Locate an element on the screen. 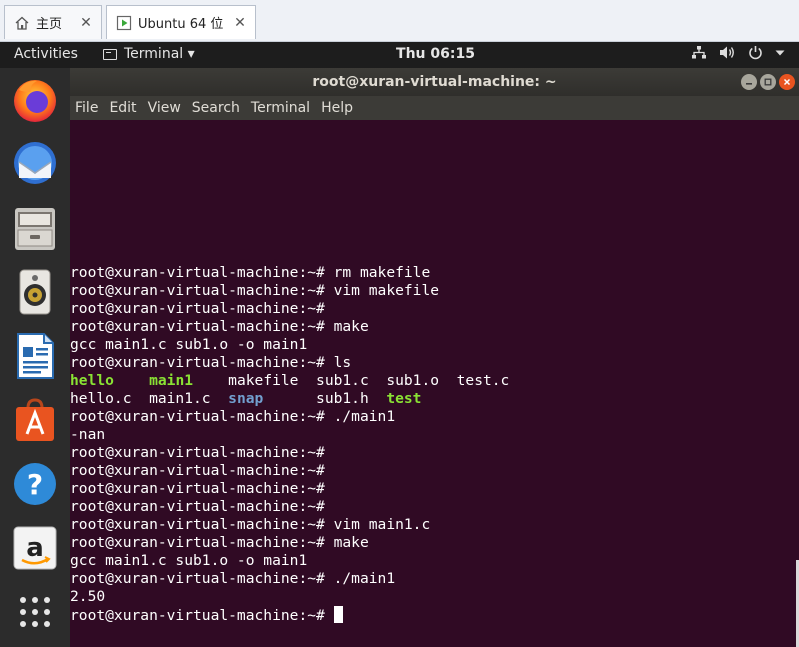  network-icon is located at coordinates (699, 52).